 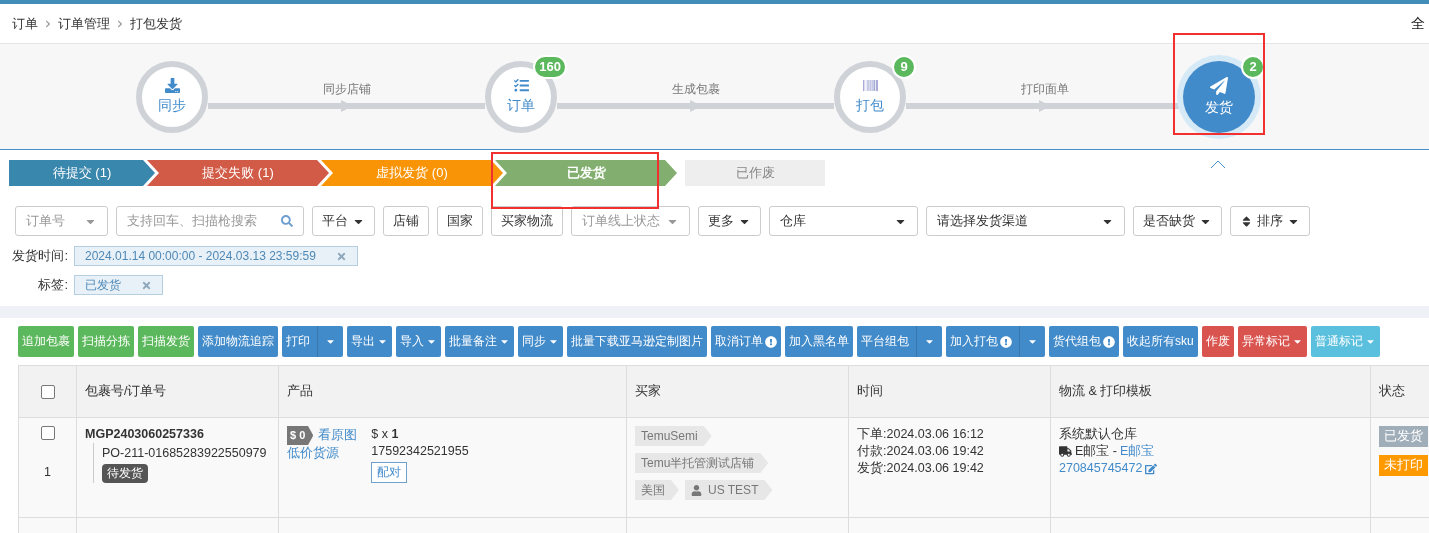 What do you see at coordinates (1219, 85) in the screenshot?
I see `paper-plane-icon` at bounding box center [1219, 85].